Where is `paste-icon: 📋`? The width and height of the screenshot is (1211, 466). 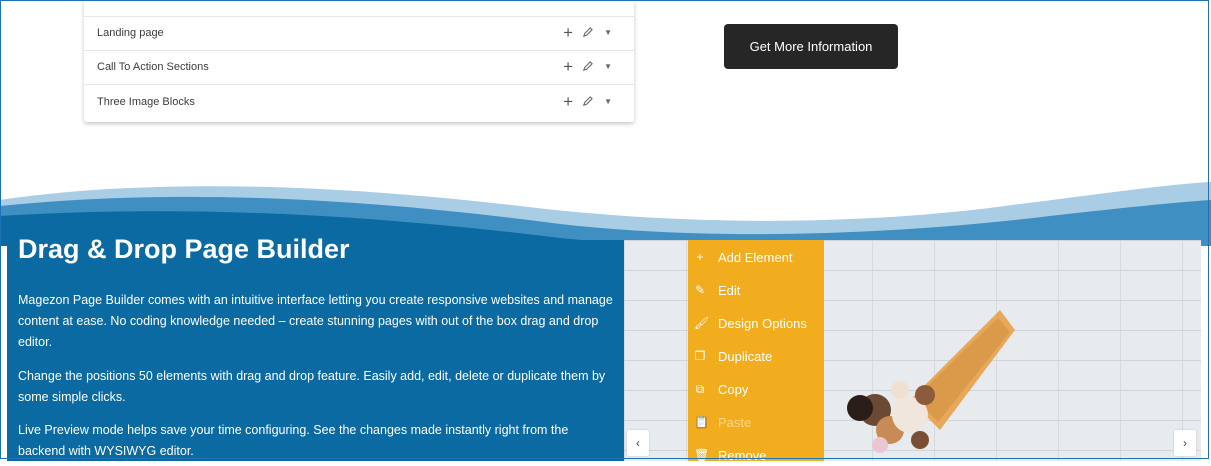 paste-icon: 📋 is located at coordinates (701, 422).